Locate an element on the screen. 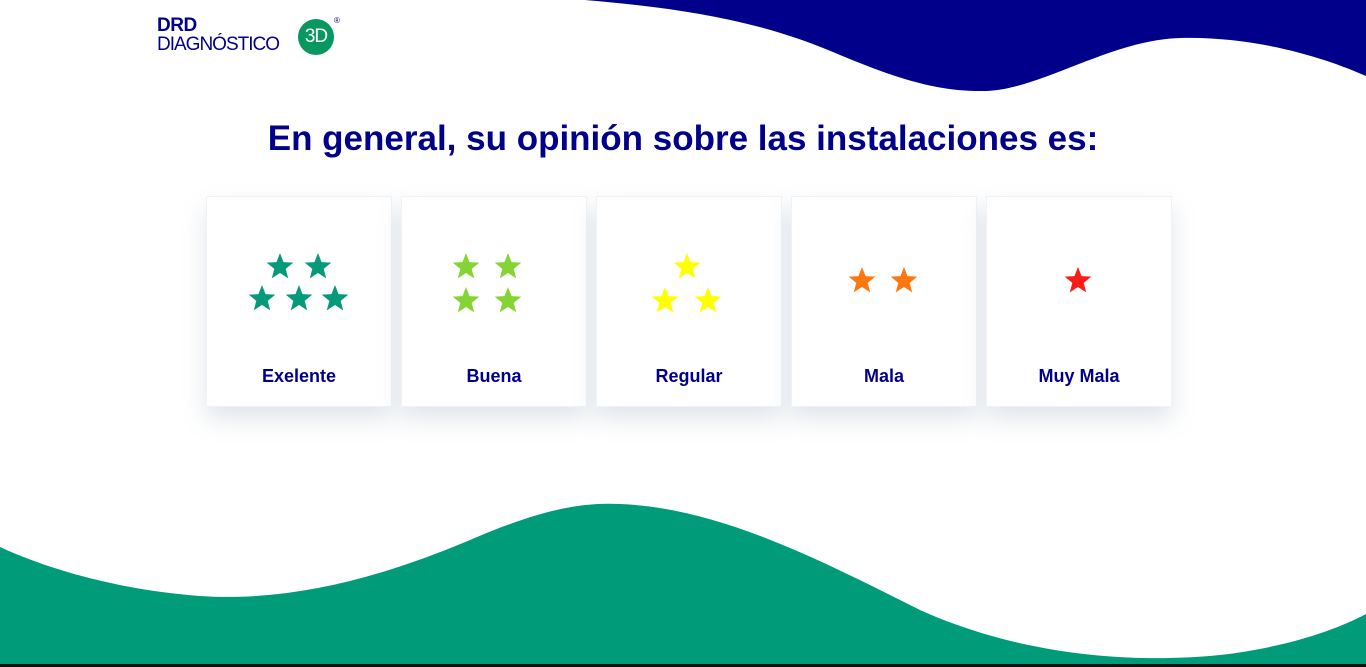  option-label: Mala is located at coordinates (884, 376).